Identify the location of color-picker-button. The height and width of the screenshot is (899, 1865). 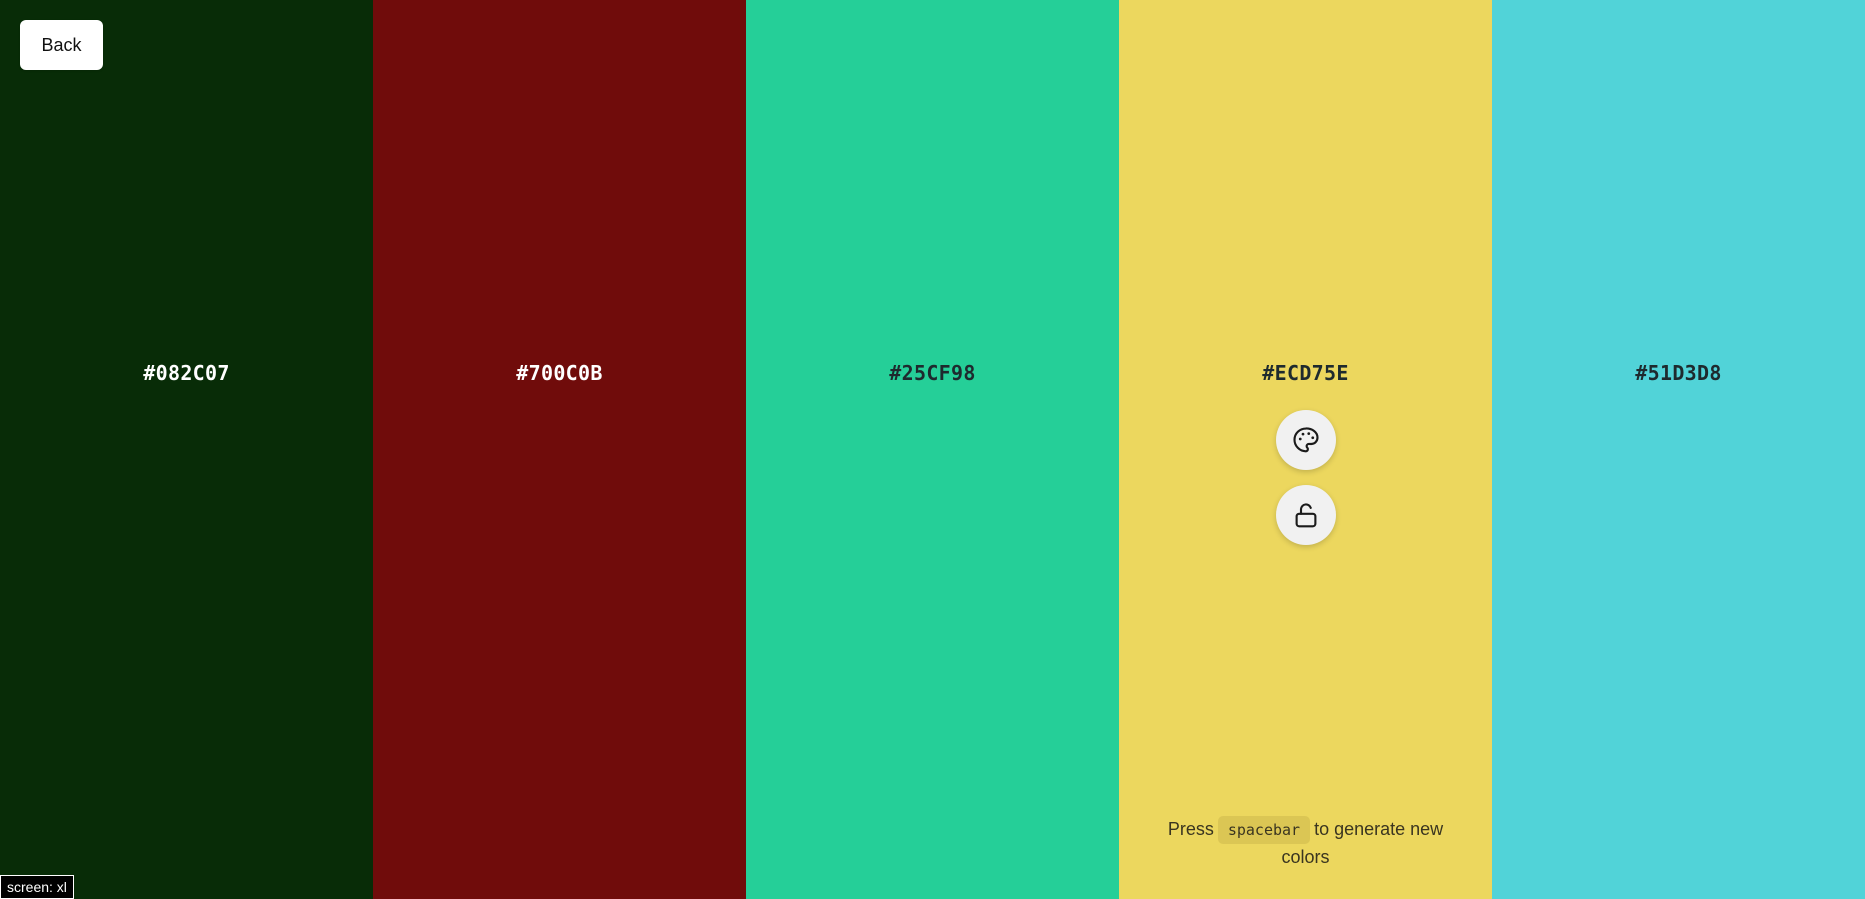
(1306, 440).